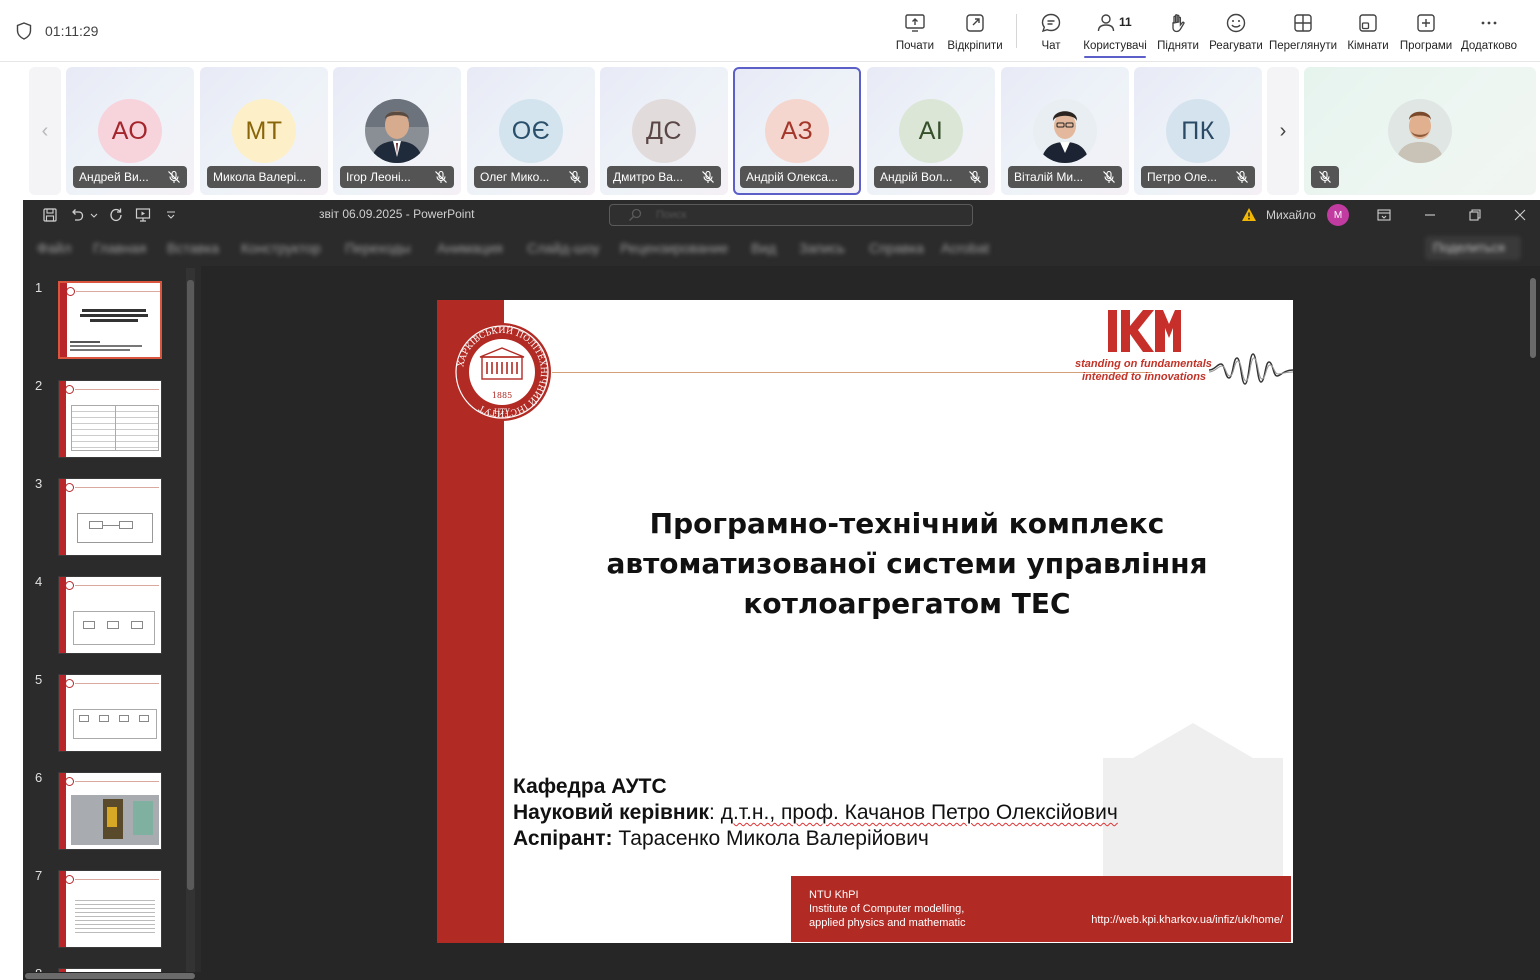  I want to click on screen-share-icon, so click(915, 23).